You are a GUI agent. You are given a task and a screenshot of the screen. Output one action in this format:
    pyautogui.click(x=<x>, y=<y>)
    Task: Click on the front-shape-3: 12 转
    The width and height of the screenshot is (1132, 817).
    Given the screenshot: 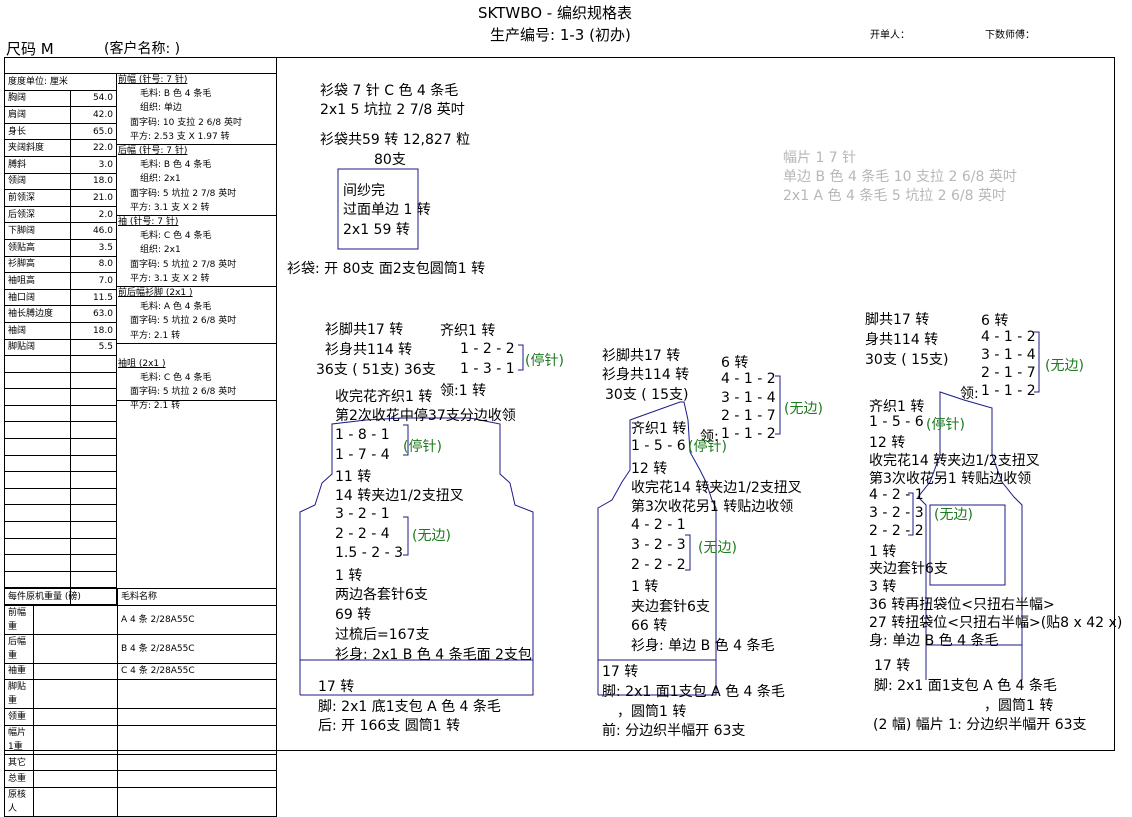 What is the action you would take?
    pyautogui.click(x=649, y=469)
    